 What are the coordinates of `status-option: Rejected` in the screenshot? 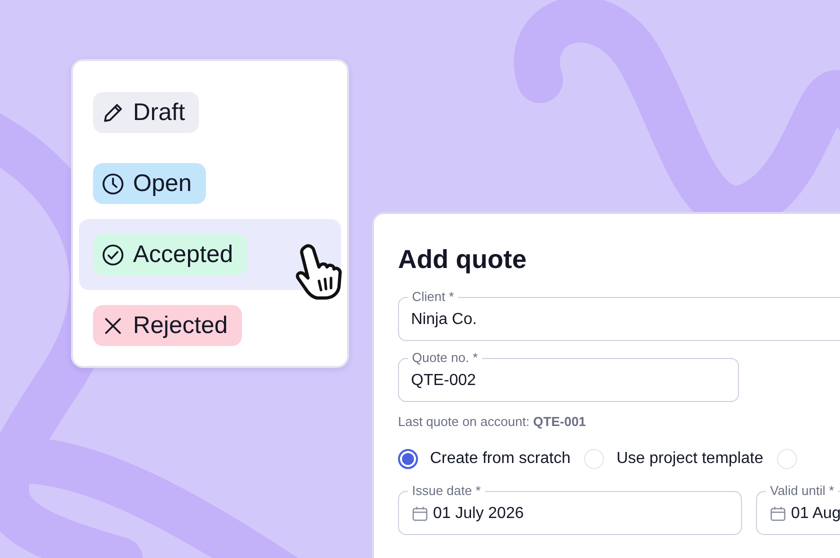 It's located at (210, 325).